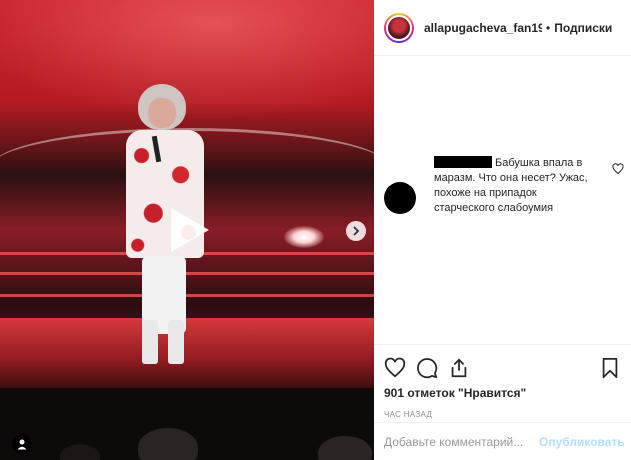 The image size is (631, 460). Describe the element at coordinates (356, 231) in the screenshot. I see `chevron-right-icon` at that location.